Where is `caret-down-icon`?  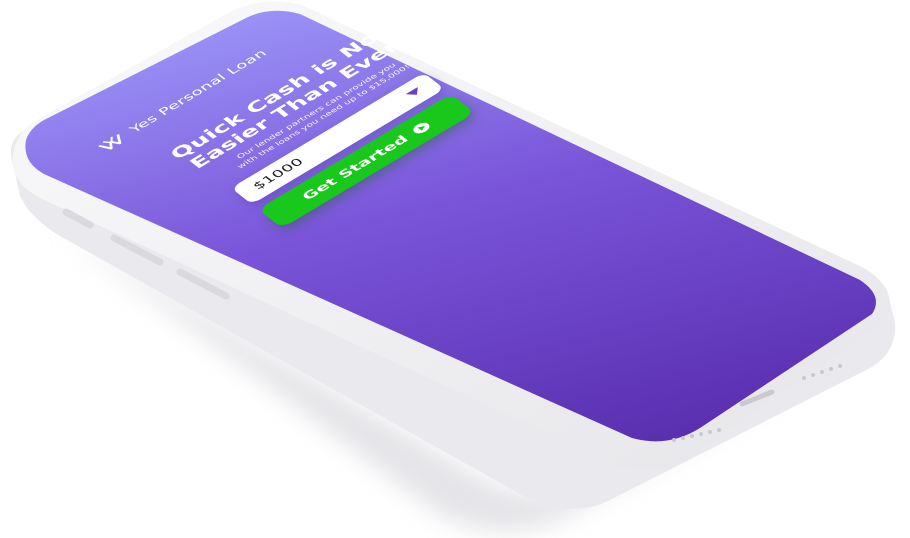 caret-down-icon is located at coordinates (414, 92).